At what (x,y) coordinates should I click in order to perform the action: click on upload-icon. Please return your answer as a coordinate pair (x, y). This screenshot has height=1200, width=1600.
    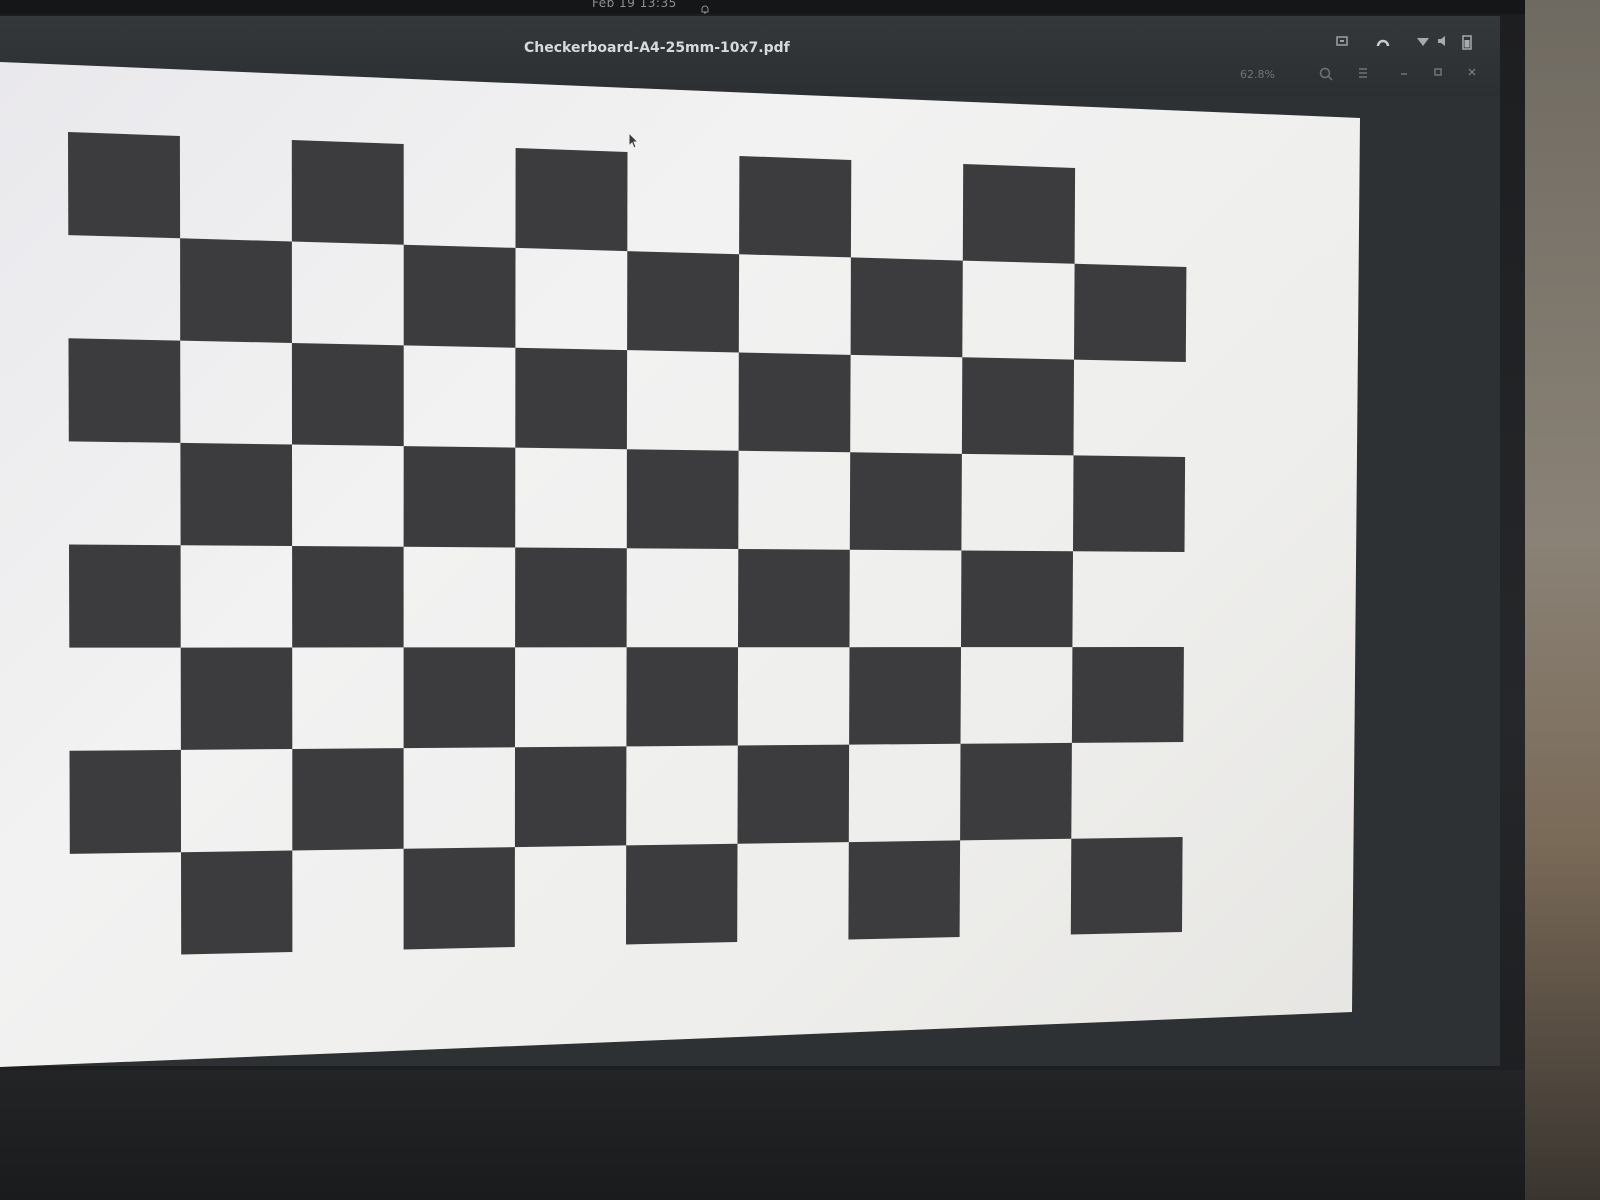
    Looking at the image, I should click on (1383, 45).